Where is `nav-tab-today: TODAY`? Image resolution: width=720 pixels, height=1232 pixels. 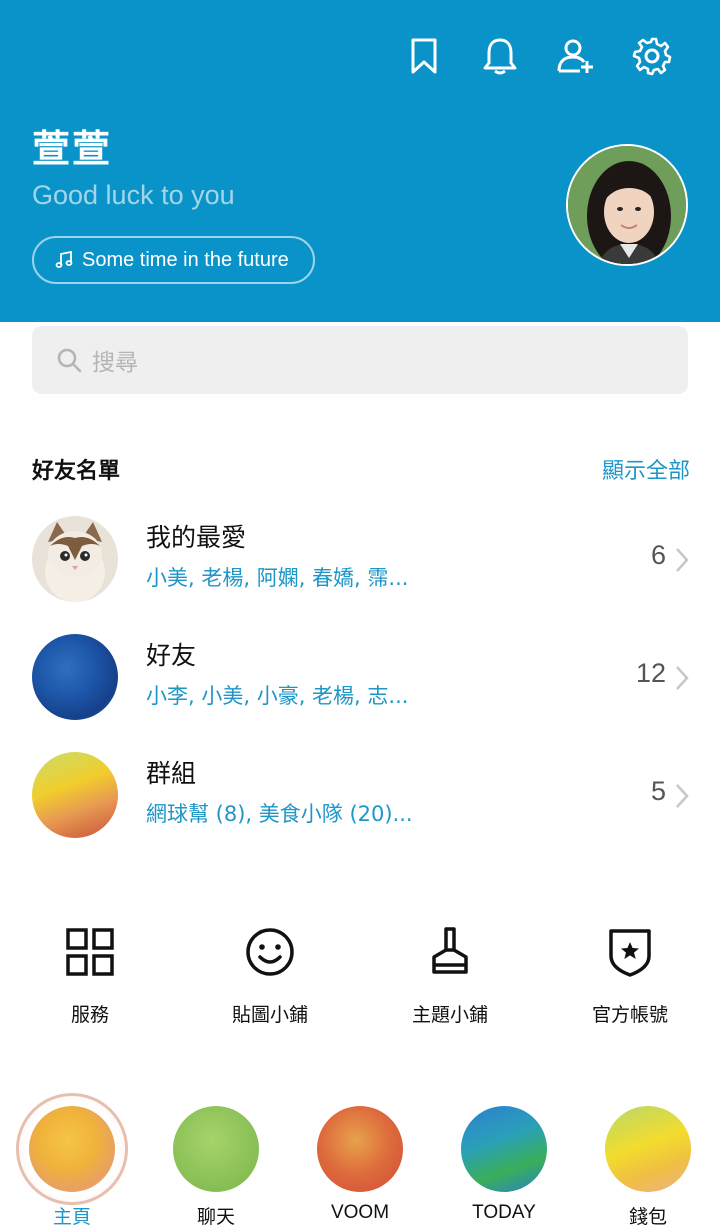 nav-tab-today: TODAY is located at coordinates (504, 1164).